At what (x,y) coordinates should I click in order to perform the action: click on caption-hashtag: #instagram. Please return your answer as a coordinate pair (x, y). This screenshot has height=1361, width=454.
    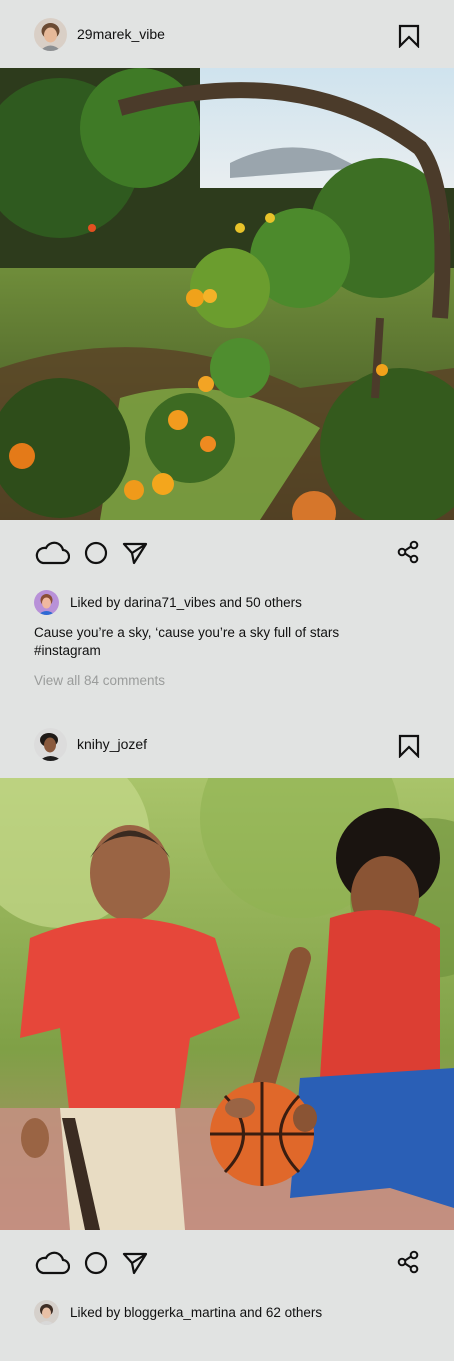
    Looking at the image, I should click on (227, 651).